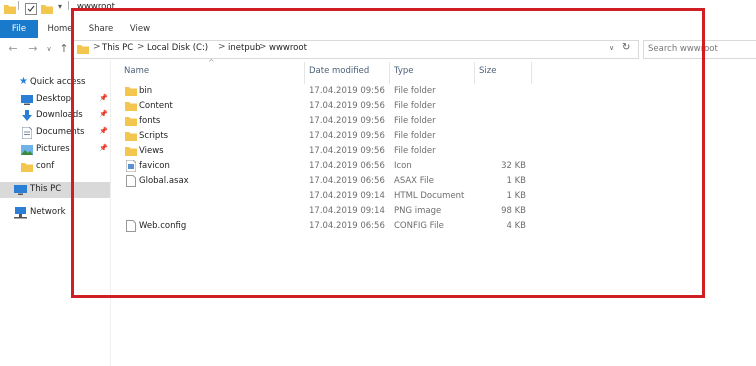 The image size is (756, 366). What do you see at coordinates (53, 149) in the screenshot?
I see `nav-label: Pictures` at bounding box center [53, 149].